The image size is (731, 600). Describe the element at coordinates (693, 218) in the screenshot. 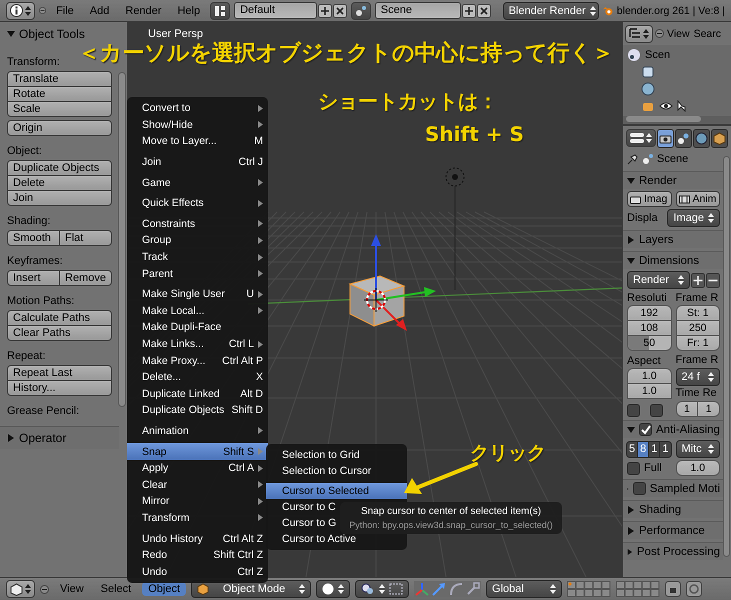

I see `display-dropdown: Image` at that location.